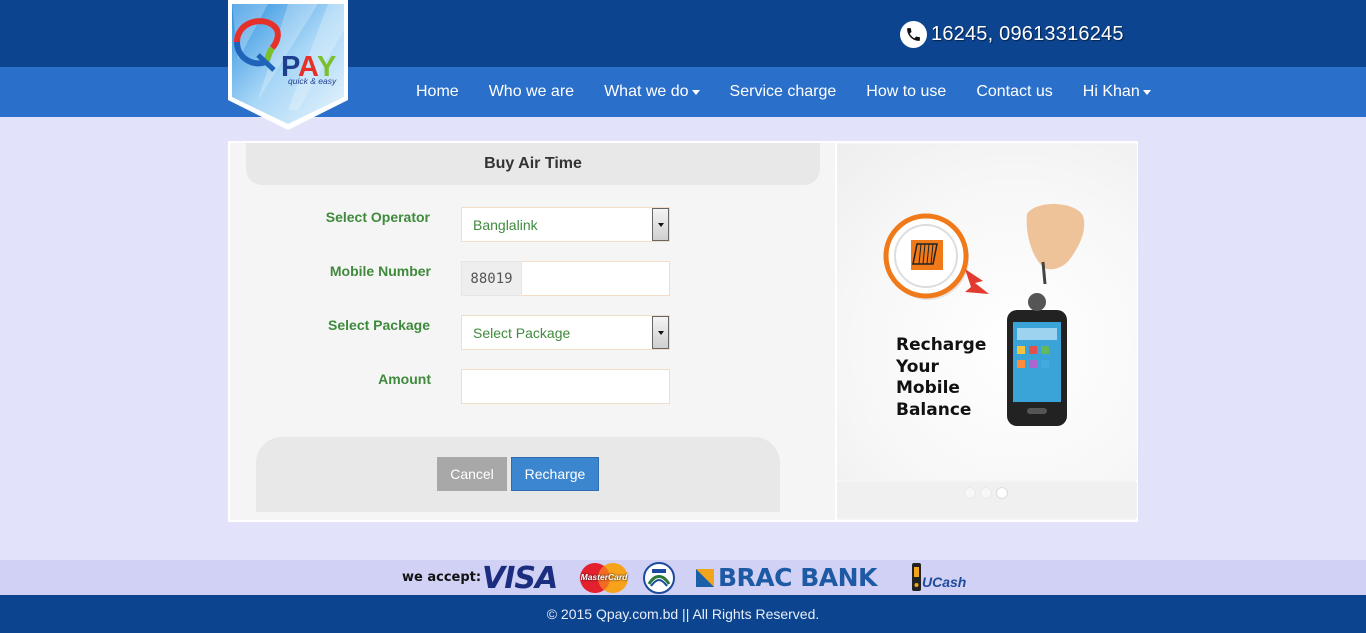 The height and width of the screenshot is (633, 1366). Describe the element at coordinates (928, 388) in the screenshot. I see `caption-line: Mobile` at that location.